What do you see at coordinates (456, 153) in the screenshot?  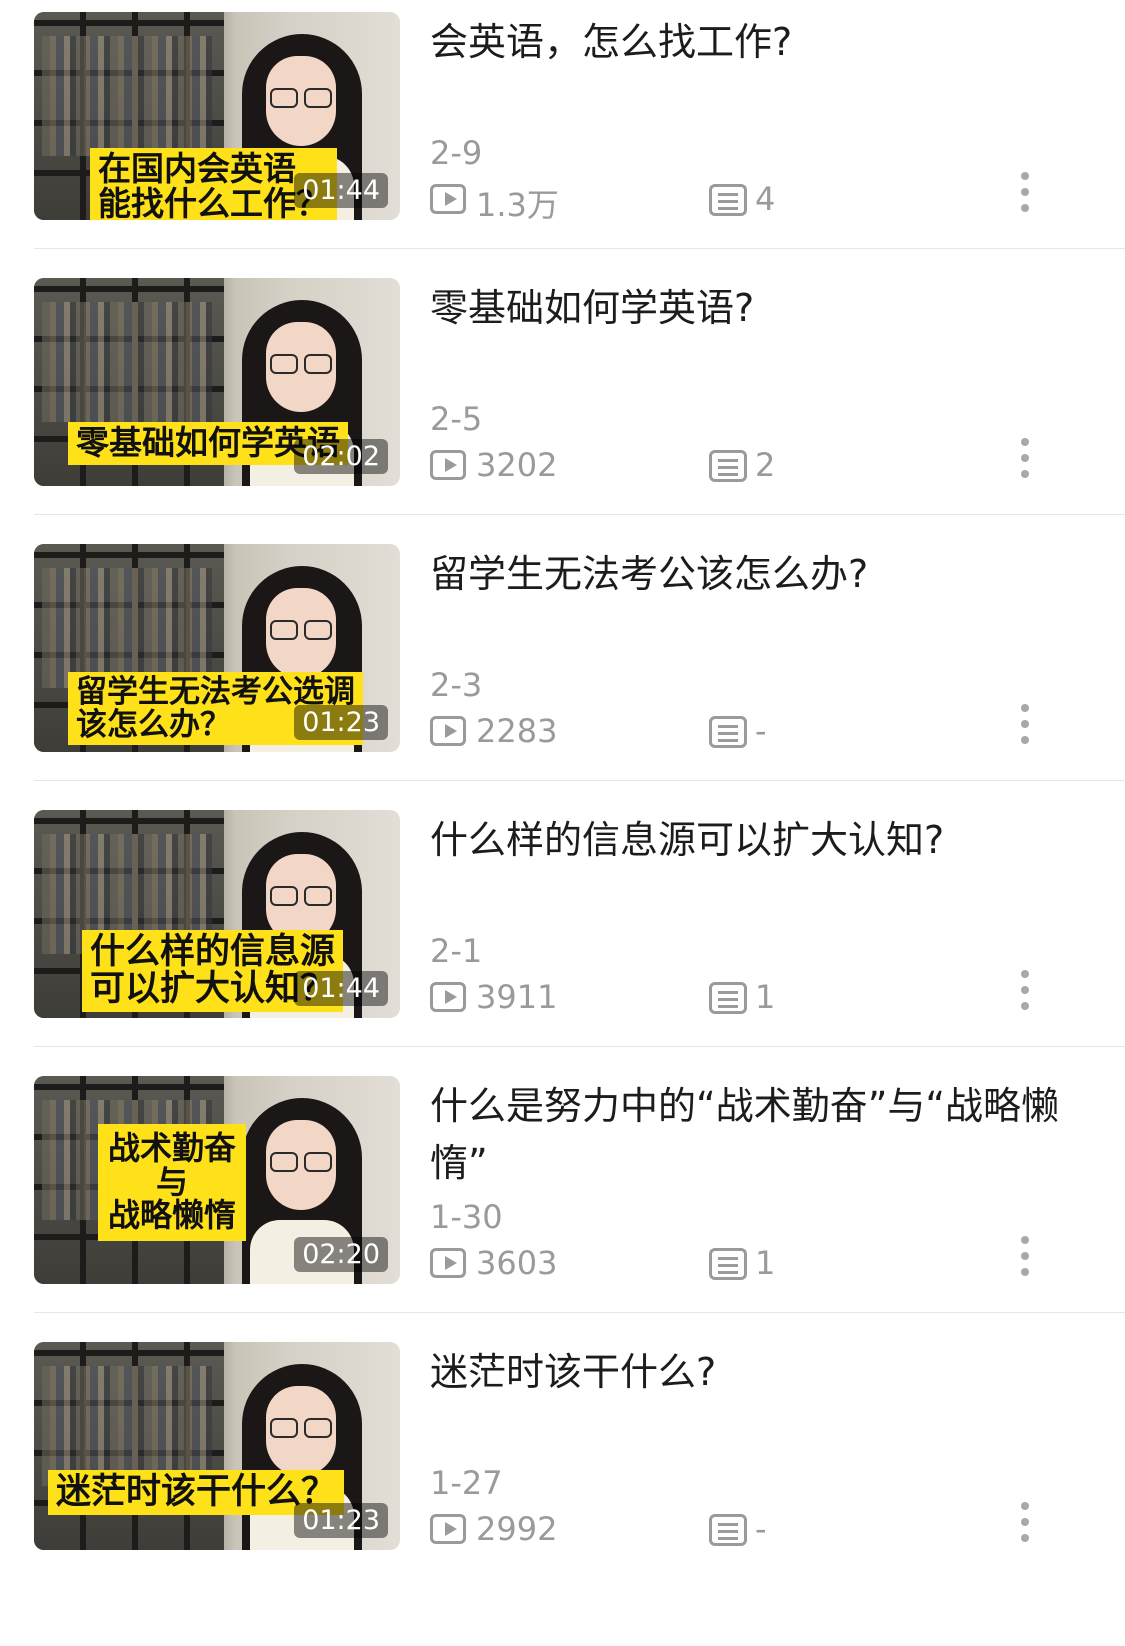 I see `upload-date: 2-9` at bounding box center [456, 153].